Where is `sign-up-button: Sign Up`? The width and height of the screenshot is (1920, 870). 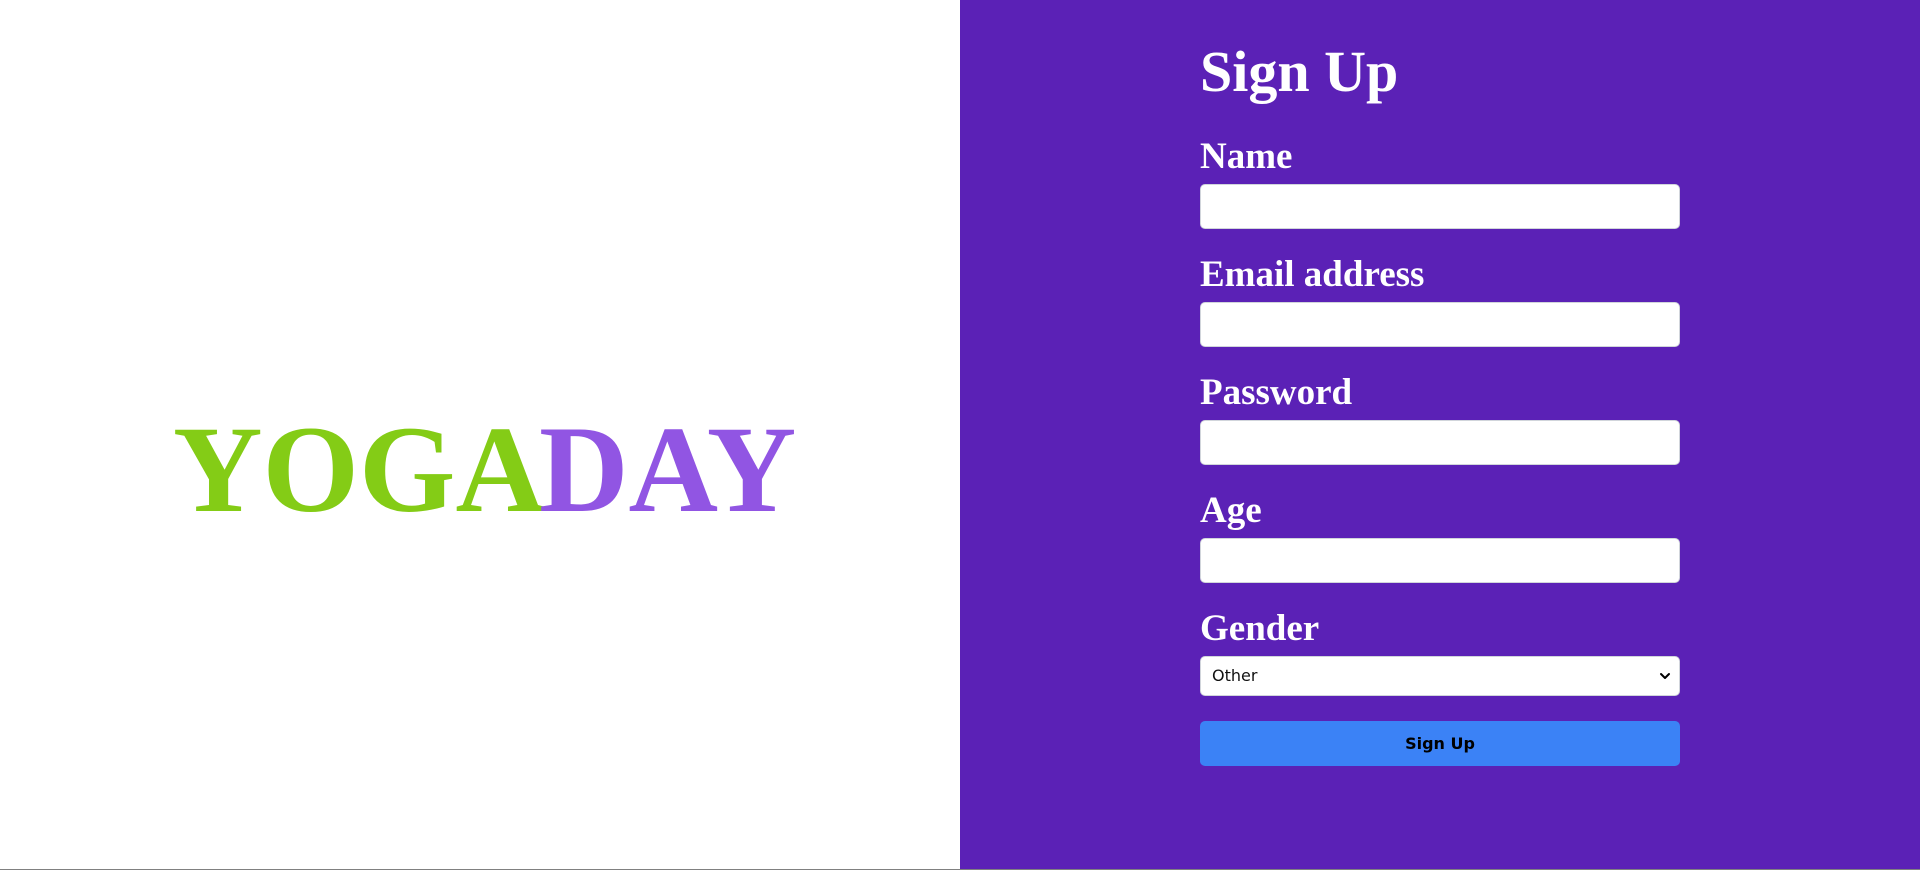 sign-up-button: Sign Up is located at coordinates (1440, 743).